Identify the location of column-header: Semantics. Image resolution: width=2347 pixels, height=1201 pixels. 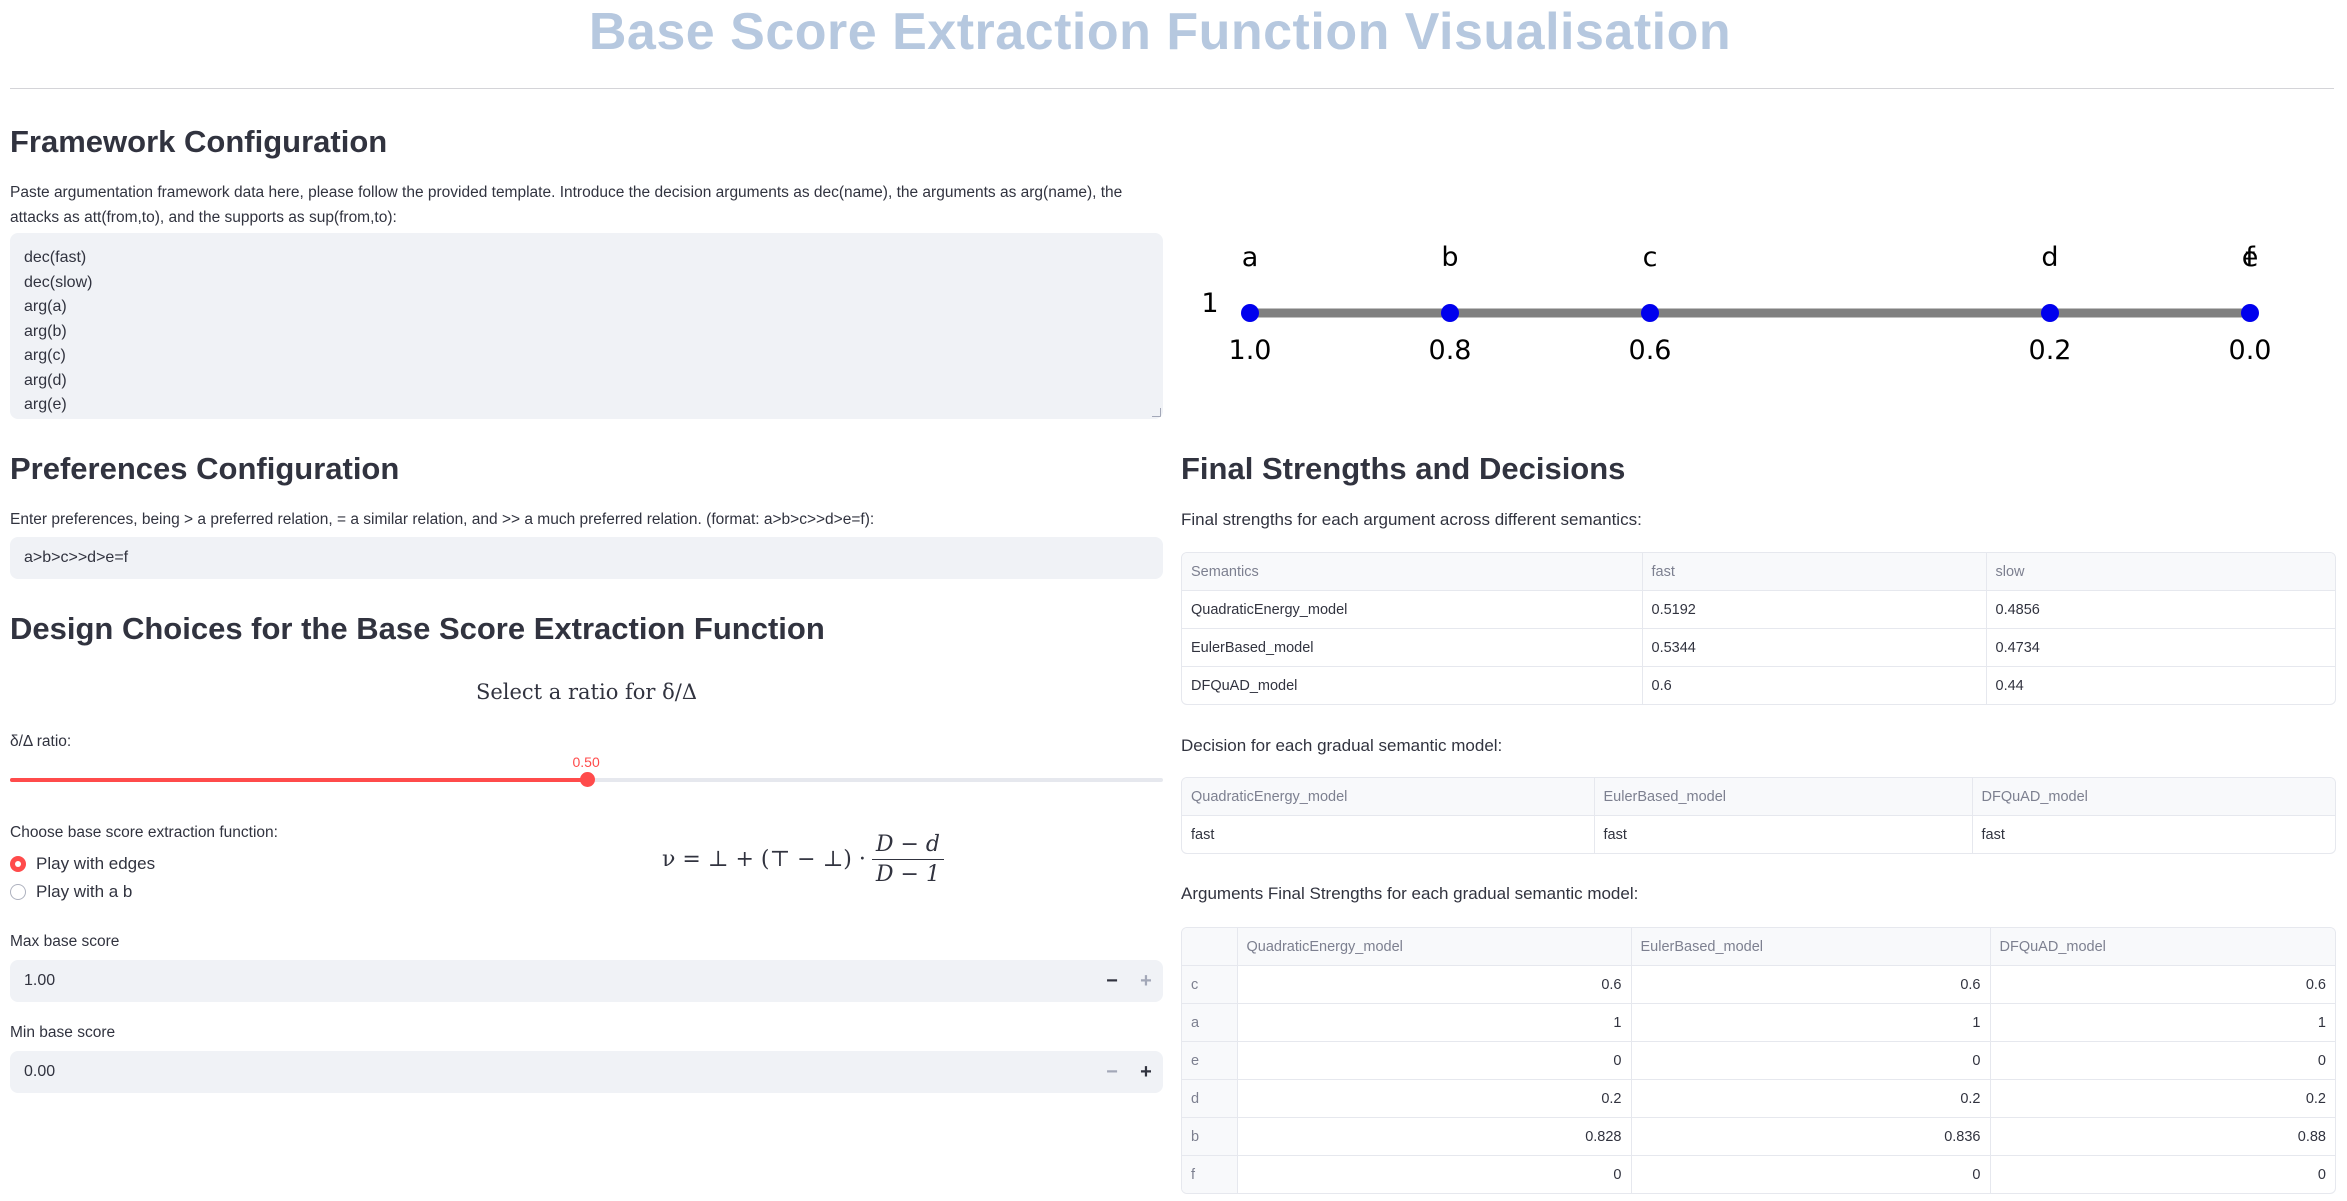
(1412, 572).